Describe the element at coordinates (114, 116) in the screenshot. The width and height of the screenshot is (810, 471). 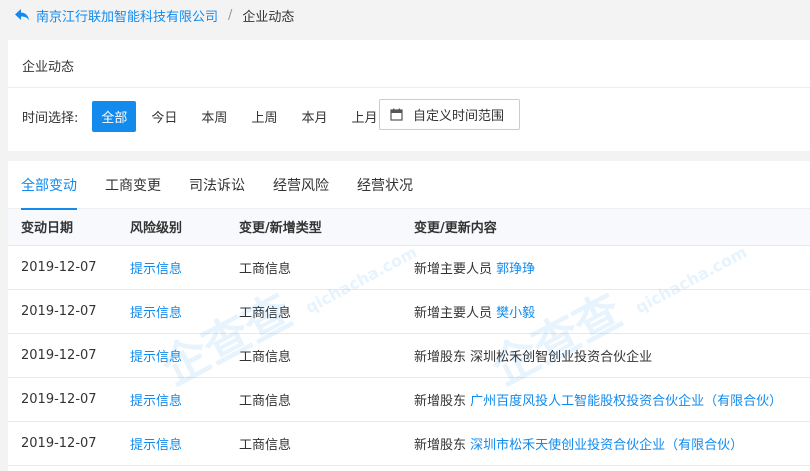
I see `time-option-all: 全部` at that location.